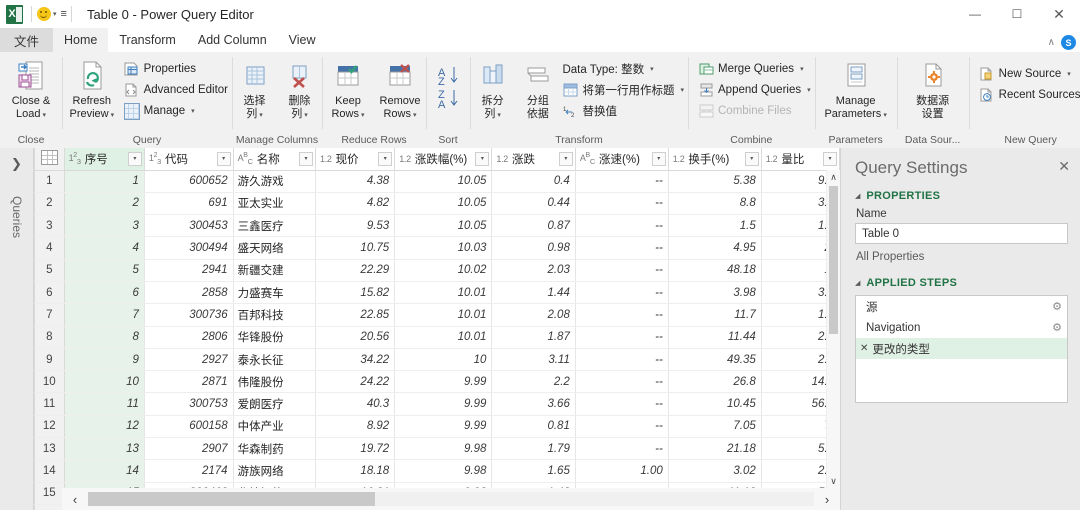  Describe the element at coordinates (81, 40) in the screenshot. I see `tab-home: Home` at that location.